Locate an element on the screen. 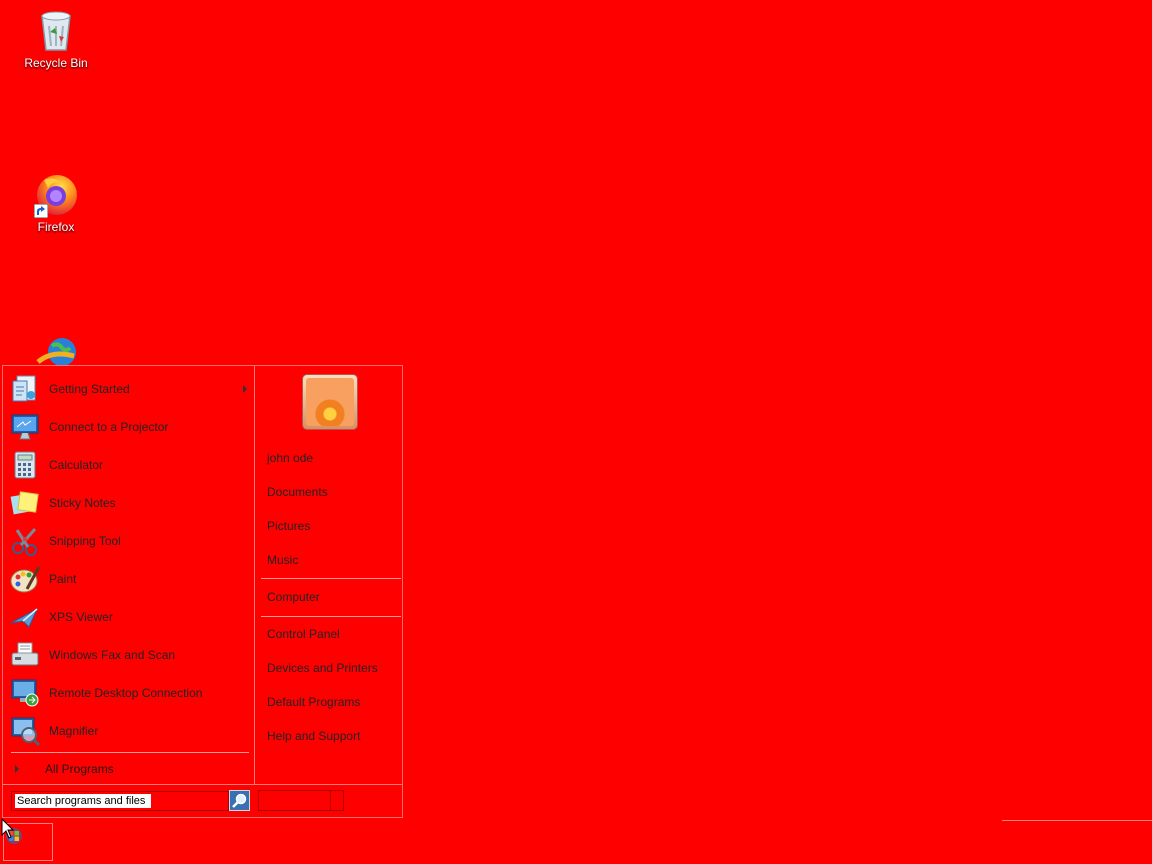 The image size is (1152, 864). program-label: Windows Fax and Scan is located at coordinates (112, 655).